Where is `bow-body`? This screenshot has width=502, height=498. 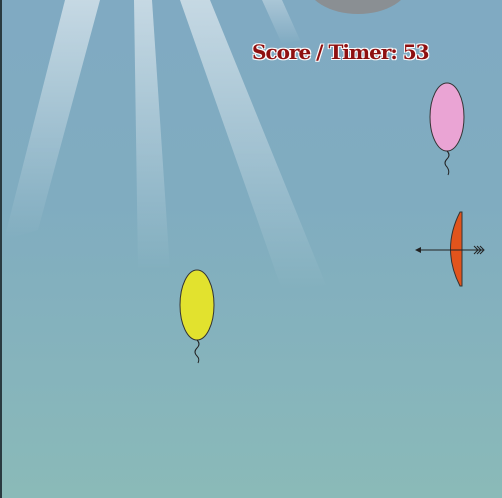 bow-body is located at coordinates (456, 249).